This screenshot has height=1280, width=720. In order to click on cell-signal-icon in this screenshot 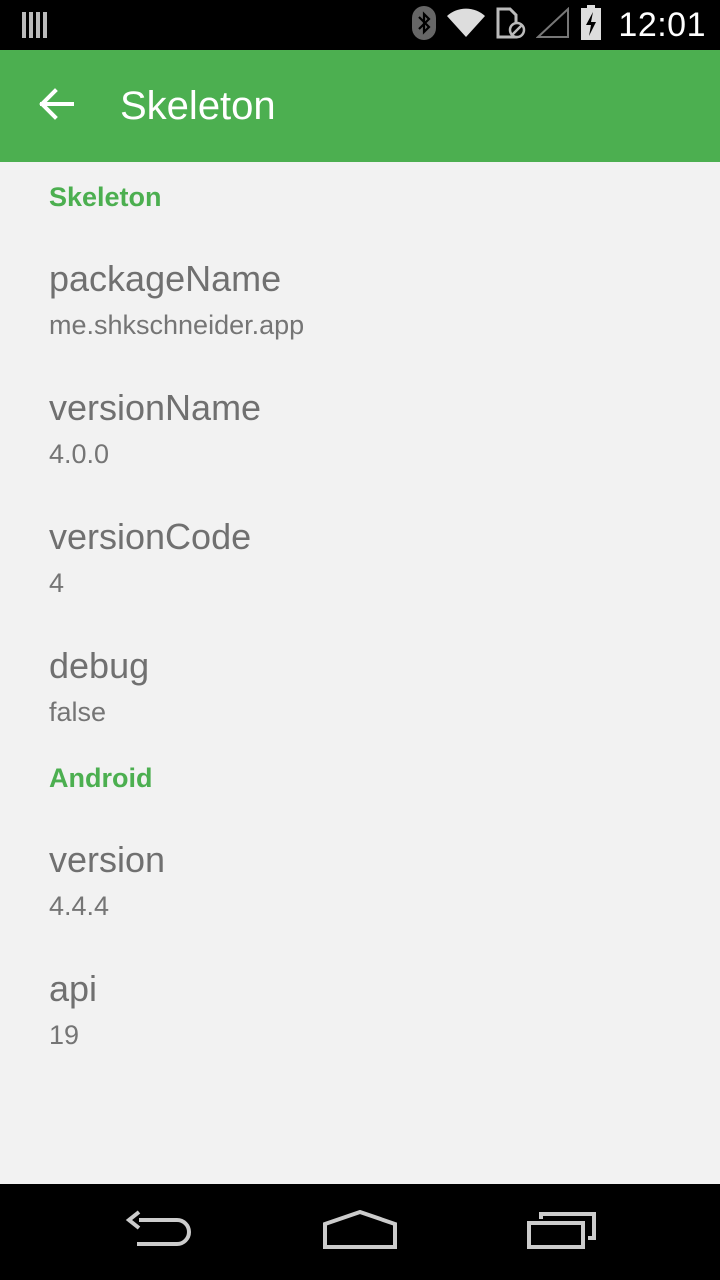, I will do `click(552, 25)`.